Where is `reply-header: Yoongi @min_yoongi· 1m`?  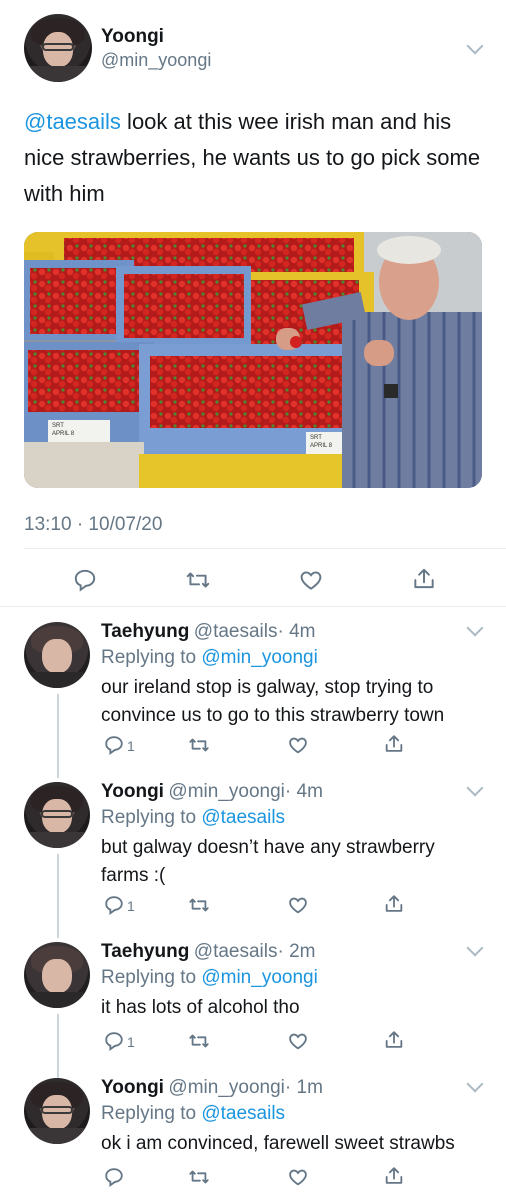 reply-header: Yoongi @min_yoongi· 1m is located at coordinates (212, 1088).